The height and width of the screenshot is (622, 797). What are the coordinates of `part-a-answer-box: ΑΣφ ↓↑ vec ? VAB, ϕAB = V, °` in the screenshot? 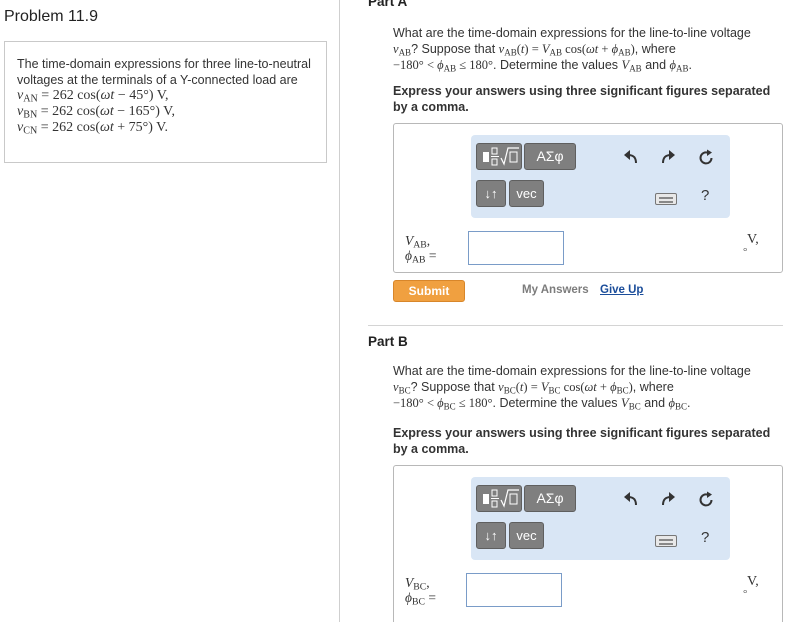 It's located at (588, 198).